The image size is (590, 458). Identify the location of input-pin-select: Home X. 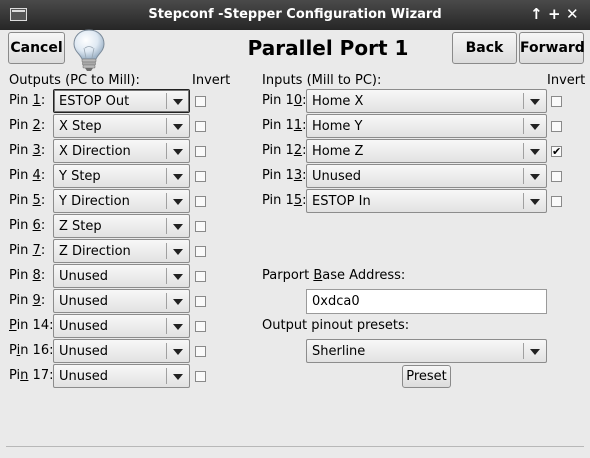
(426, 101).